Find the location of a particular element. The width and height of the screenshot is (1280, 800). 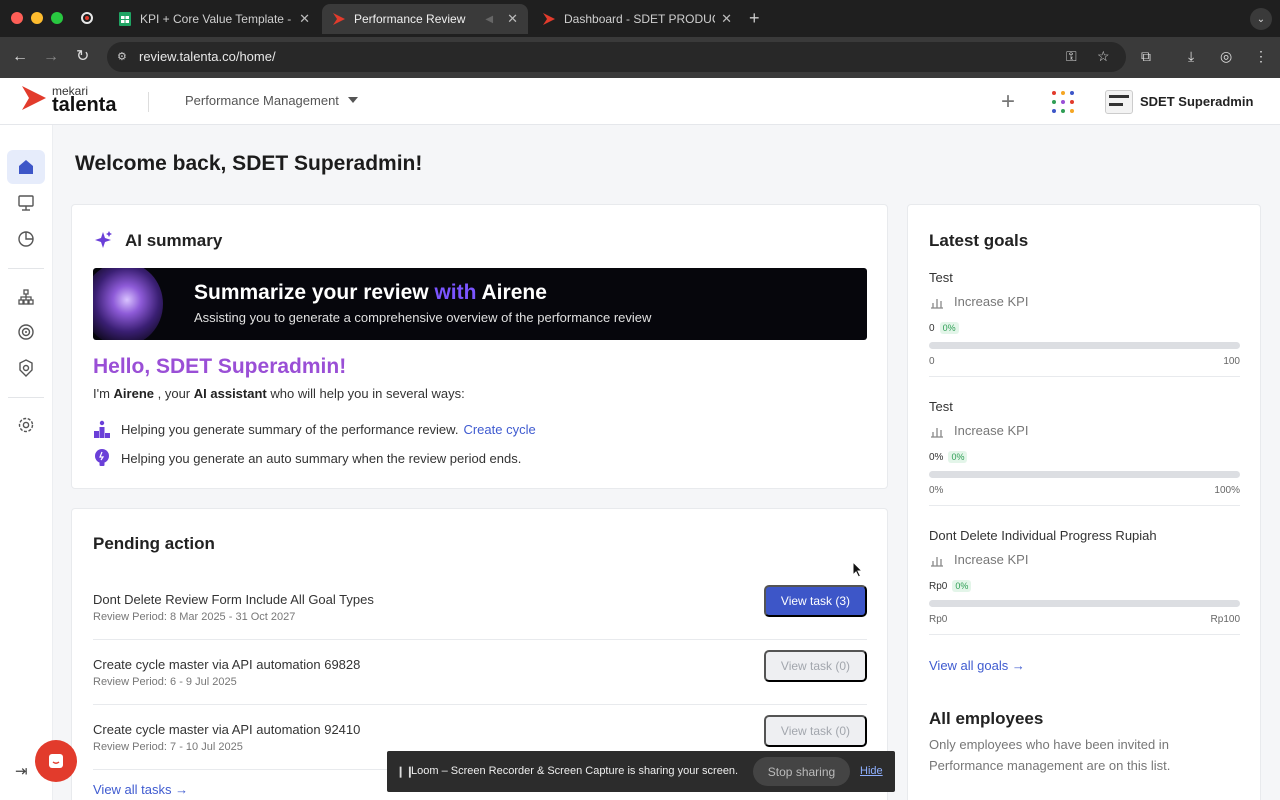

banner-title-post: Airene is located at coordinates (514, 292).